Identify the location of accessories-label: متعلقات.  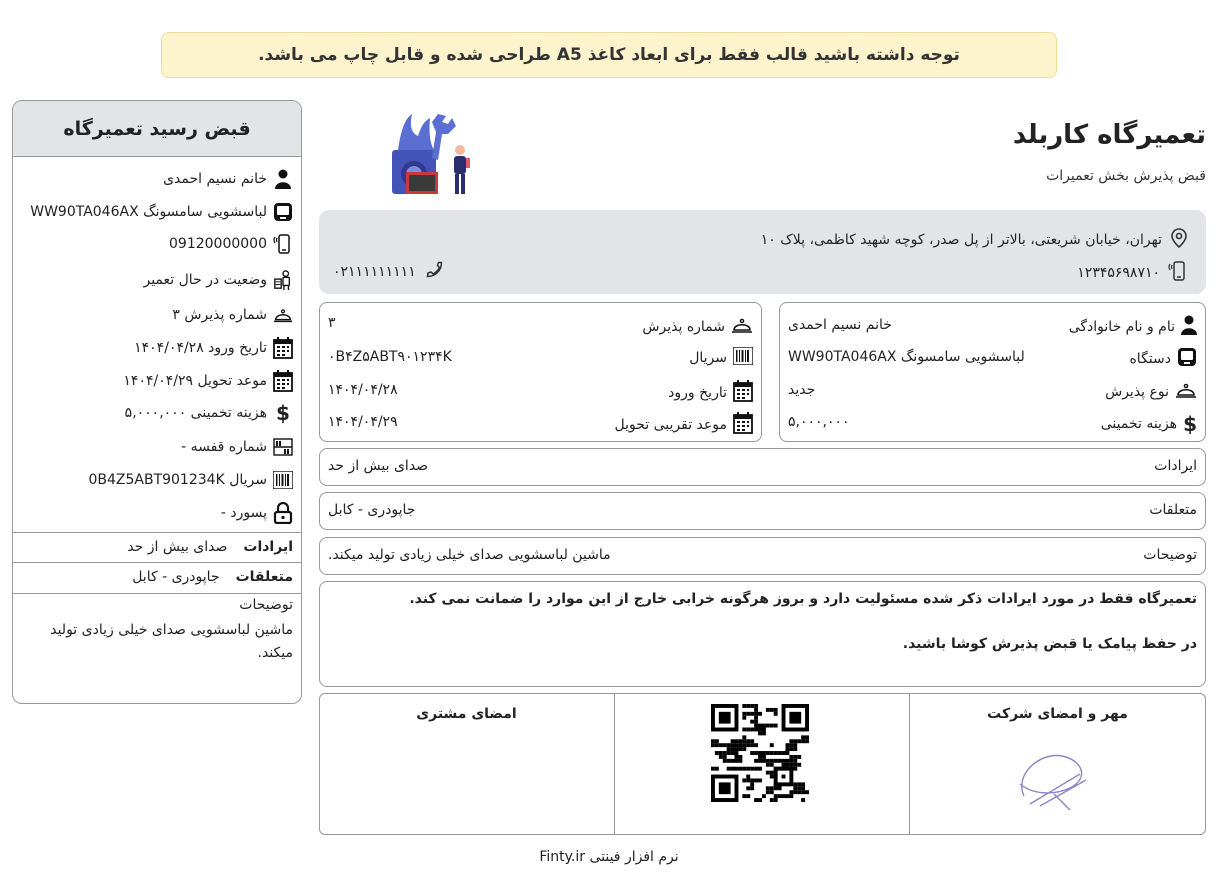
(1173, 510).